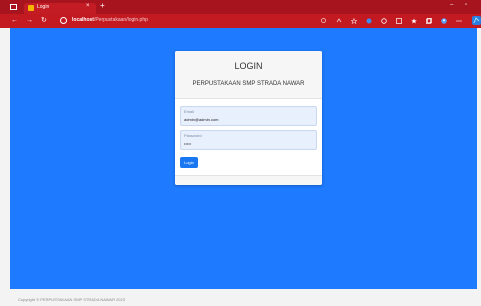 The image size is (481, 306). What do you see at coordinates (63, 20) in the screenshot?
I see `site-info-icon` at bounding box center [63, 20].